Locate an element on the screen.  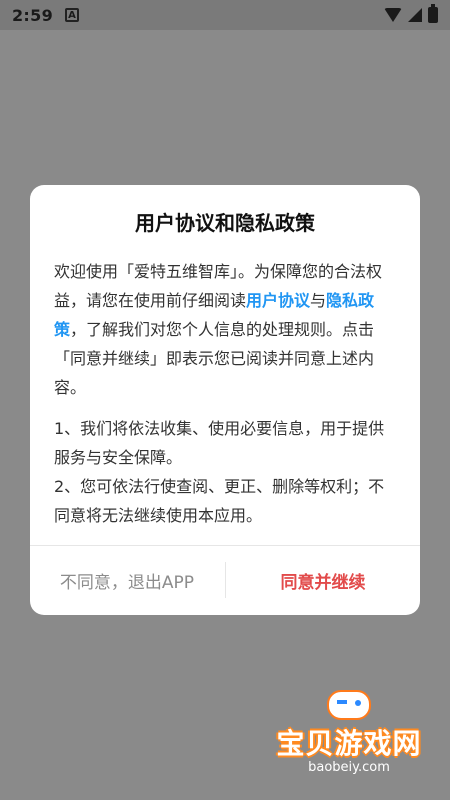
disagree-exit-button: 不同意，退出APP is located at coordinates (127, 580).